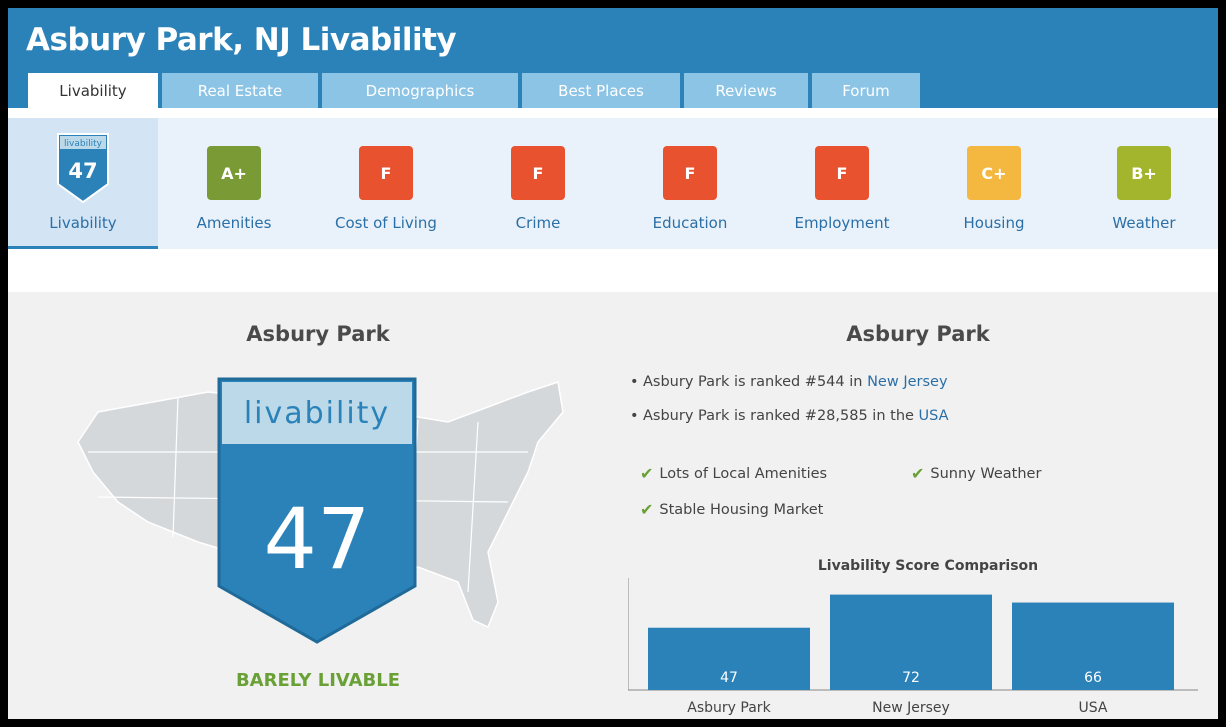  I want to click on chart-value-label: 72, so click(911, 678).